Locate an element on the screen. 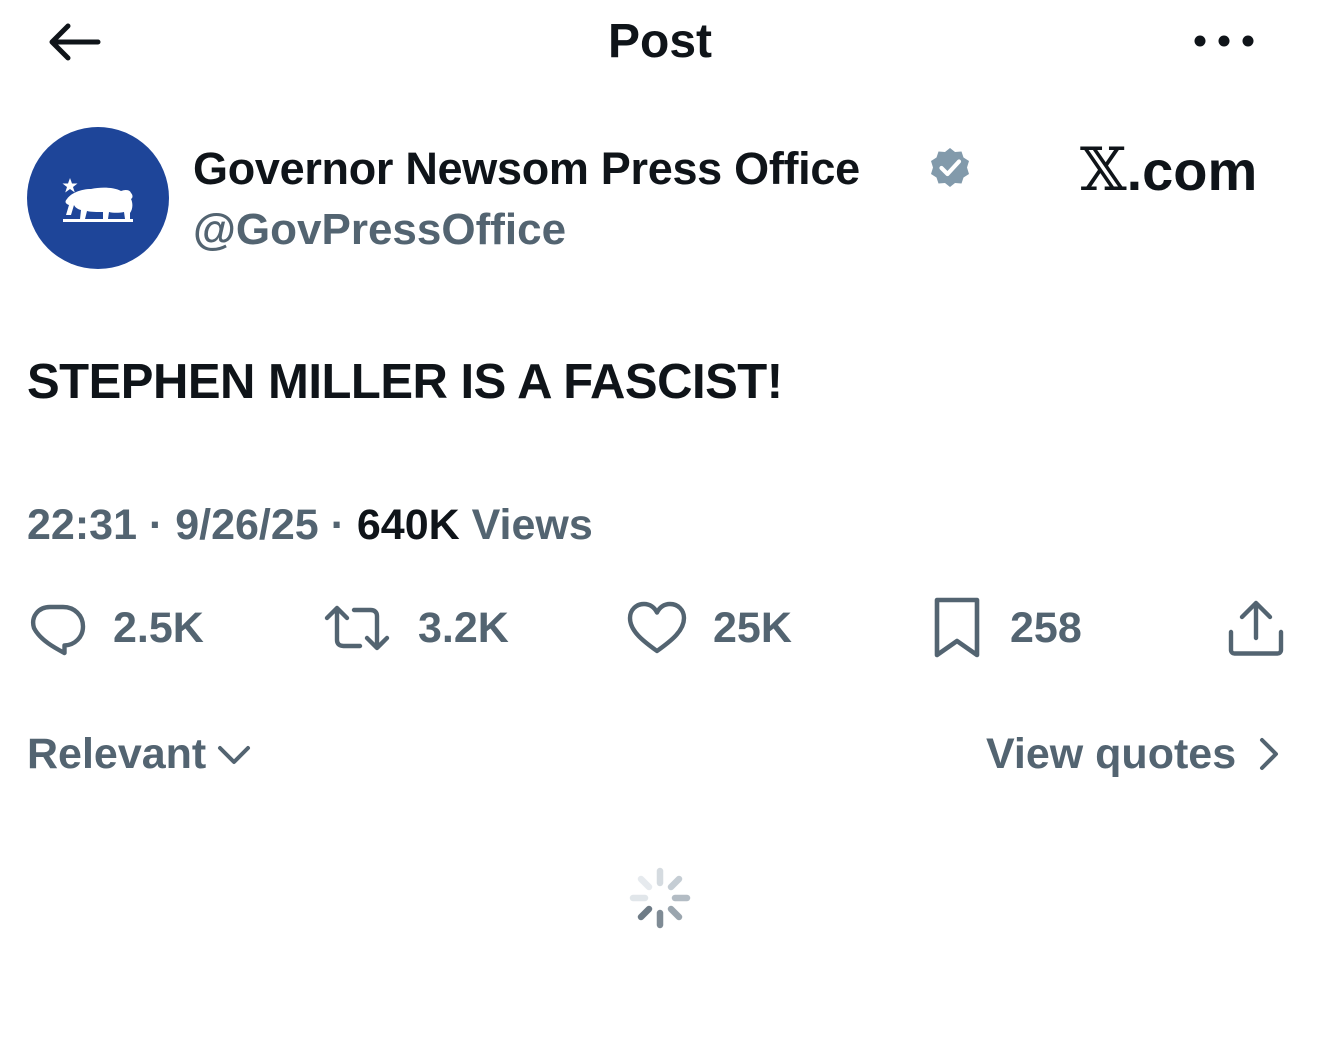 This screenshot has width=1320, height=1048. post-text: STEPHEN MILLER IS A FASCIST! is located at coordinates (405, 382).